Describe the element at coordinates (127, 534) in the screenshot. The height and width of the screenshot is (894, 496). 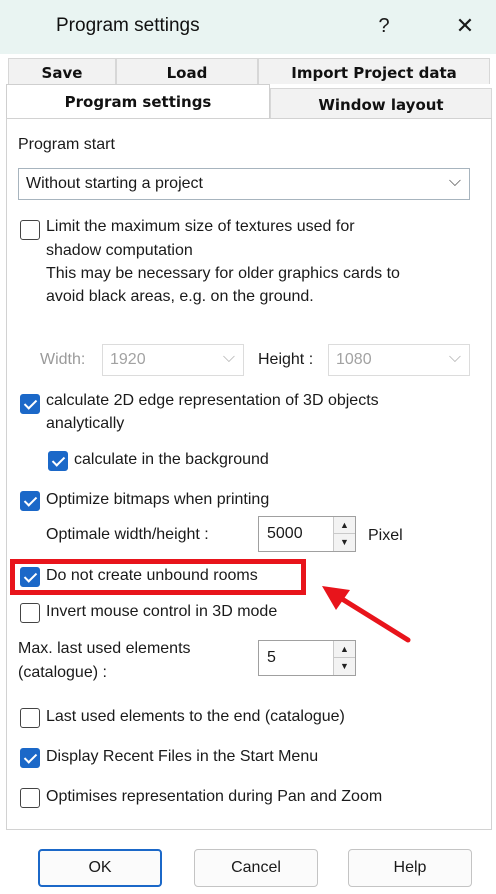
I see `bitmap-size-label: Optimale width/height :` at that location.